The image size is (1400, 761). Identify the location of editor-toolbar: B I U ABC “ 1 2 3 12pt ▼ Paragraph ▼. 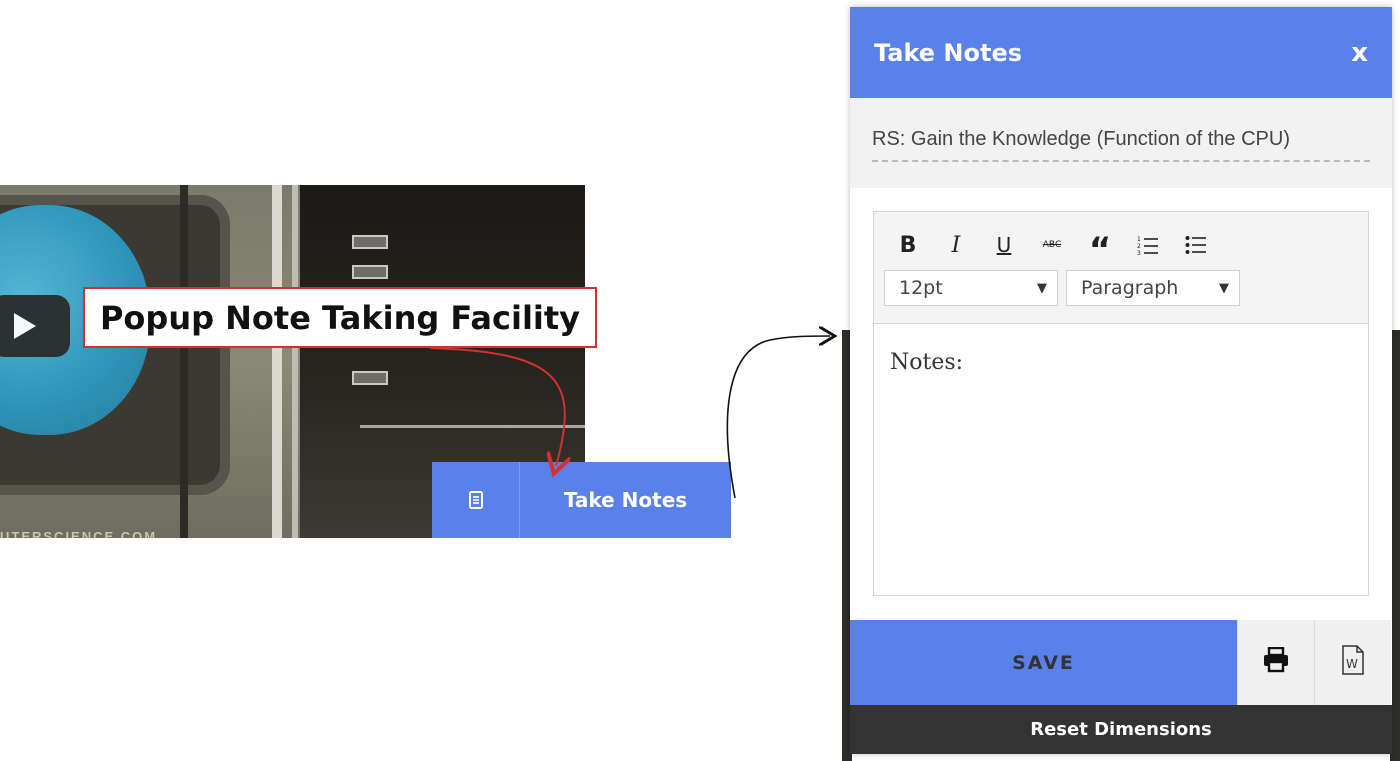
(1121, 268).